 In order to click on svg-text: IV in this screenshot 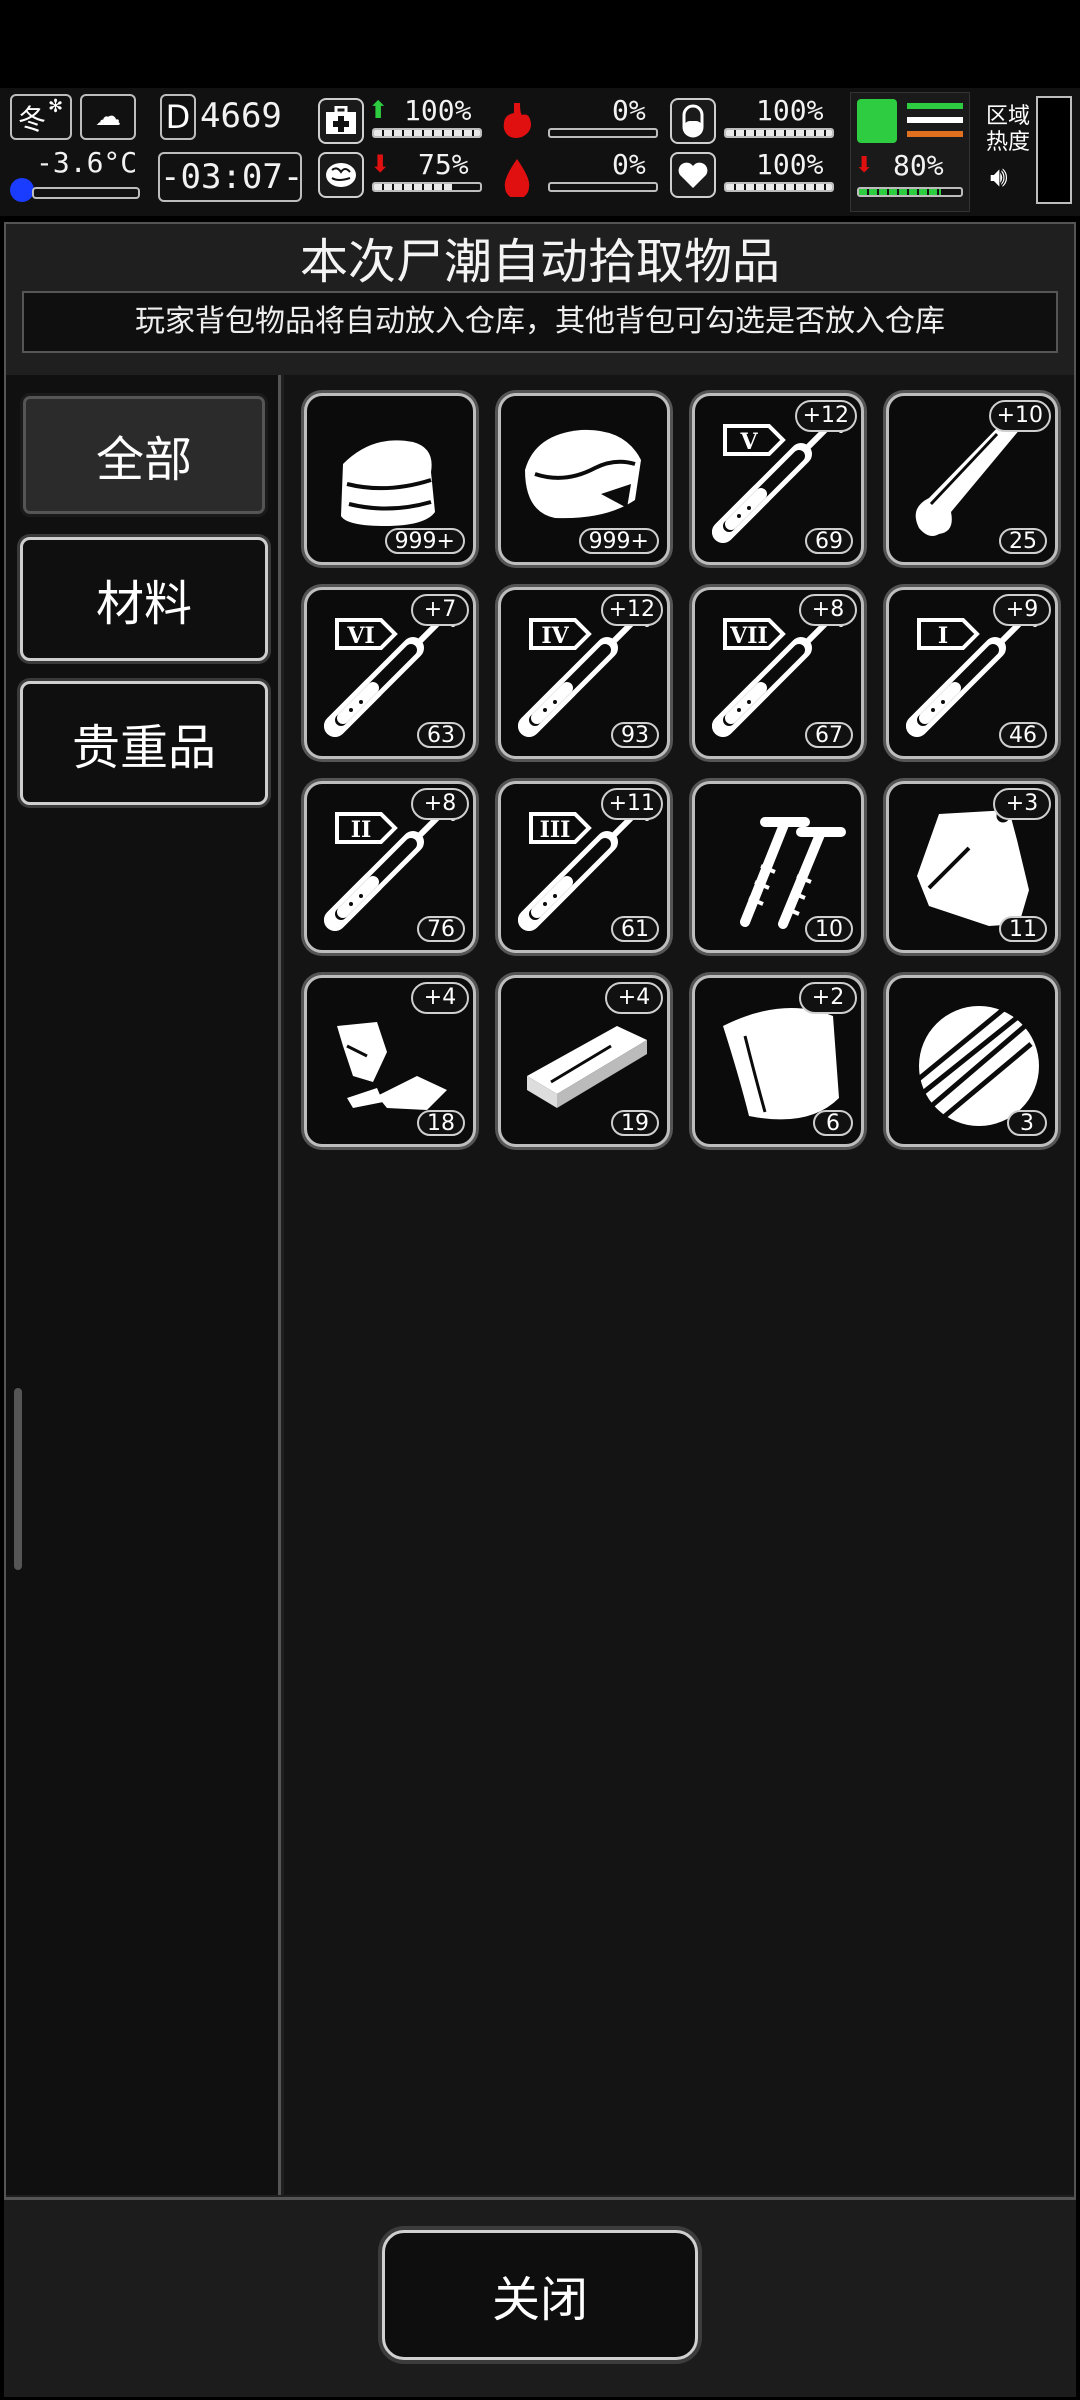, I will do `click(555, 636)`.